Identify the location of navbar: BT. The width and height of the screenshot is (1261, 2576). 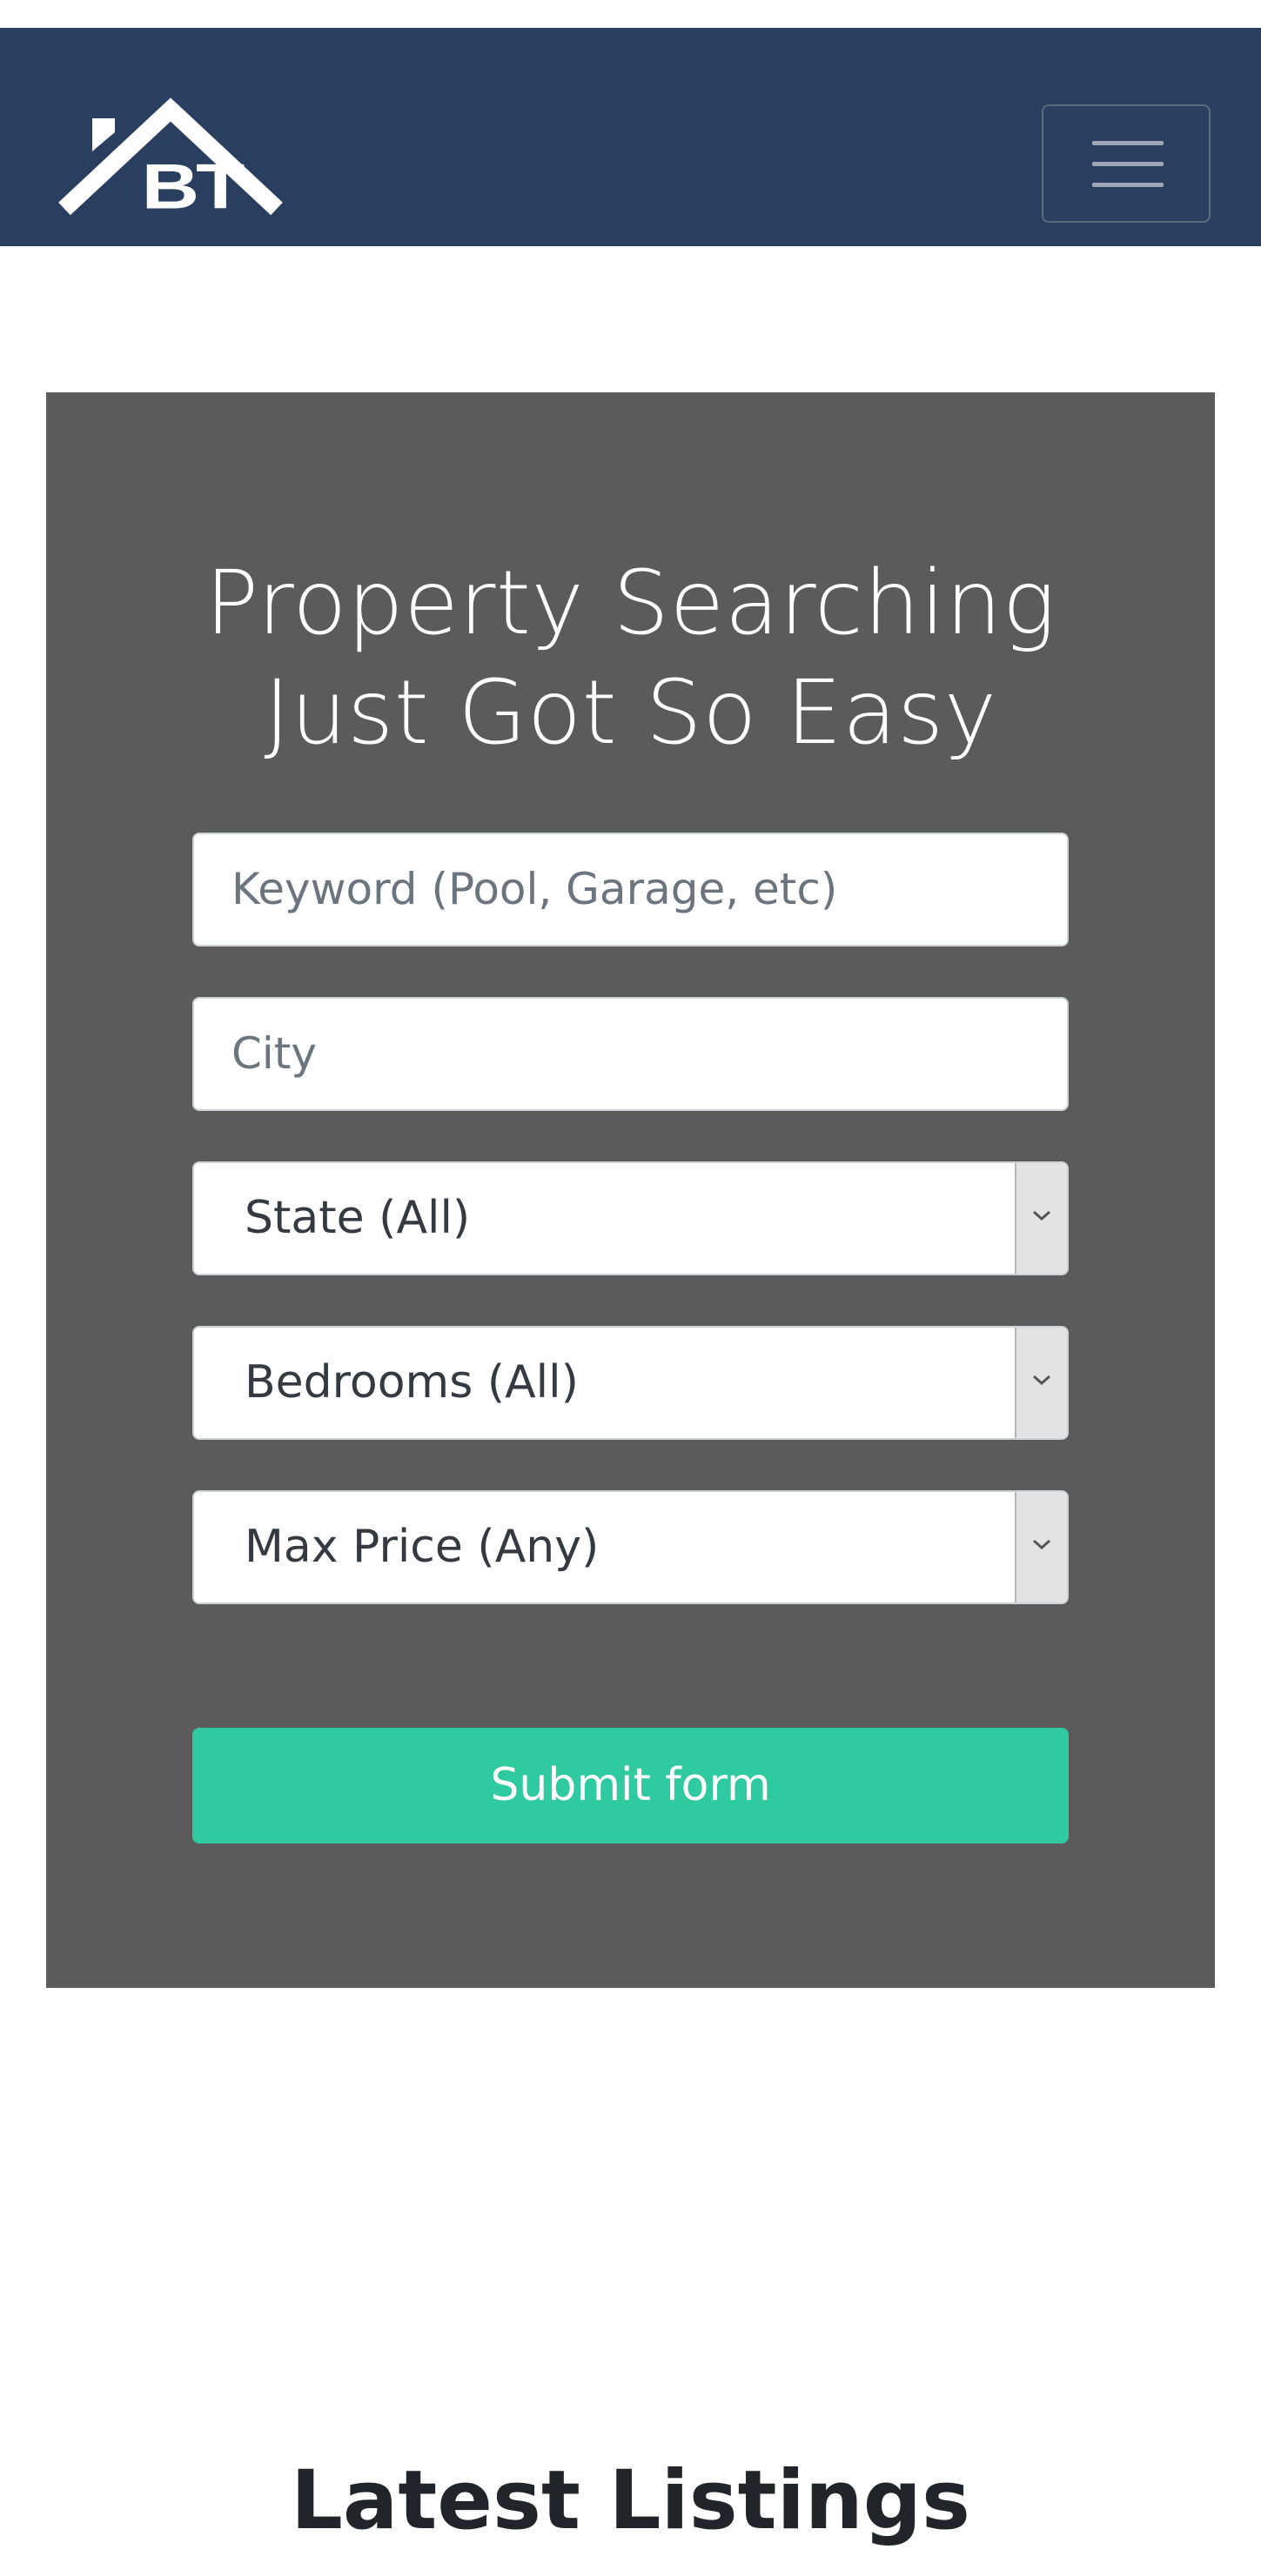
(630, 137).